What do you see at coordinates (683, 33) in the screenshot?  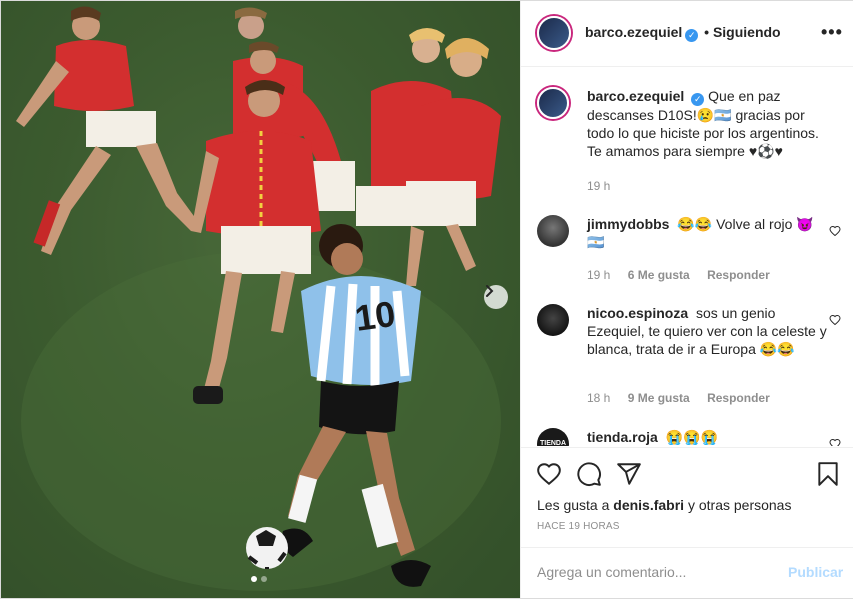 I see `author-line: barco.ezequiel ✓ • Siguiendo` at bounding box center [683, 33].